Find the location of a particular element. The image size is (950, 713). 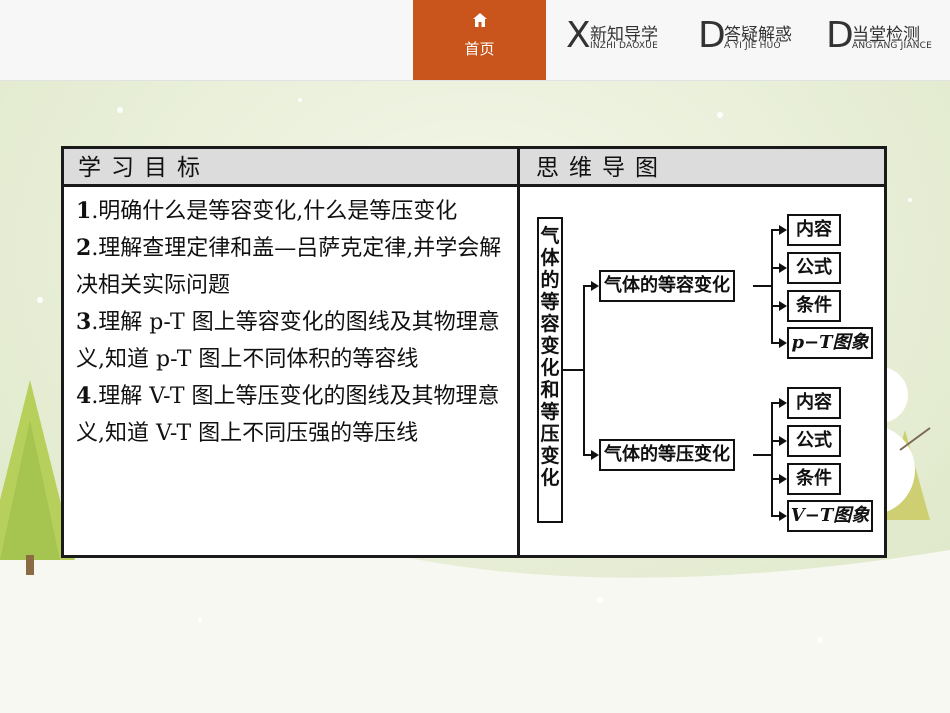

nav-pinyin: ANGTANG JIANCE is located at coordinates (892, 46).